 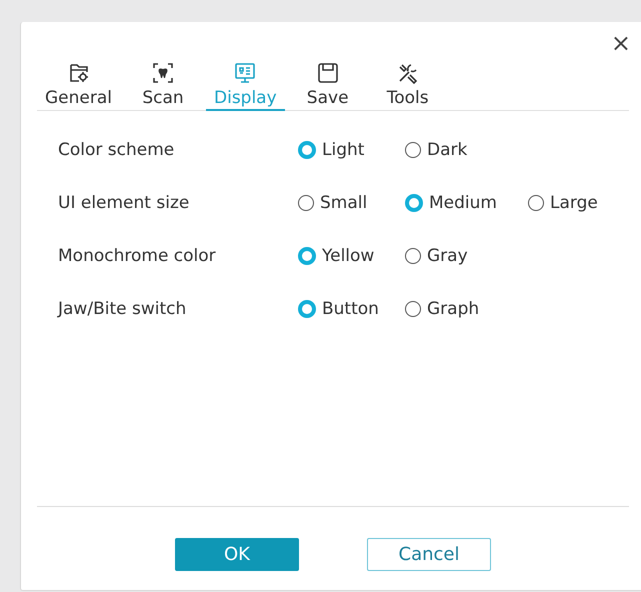 I want to click on folder-gear-icon, so click(x=79, y=73).